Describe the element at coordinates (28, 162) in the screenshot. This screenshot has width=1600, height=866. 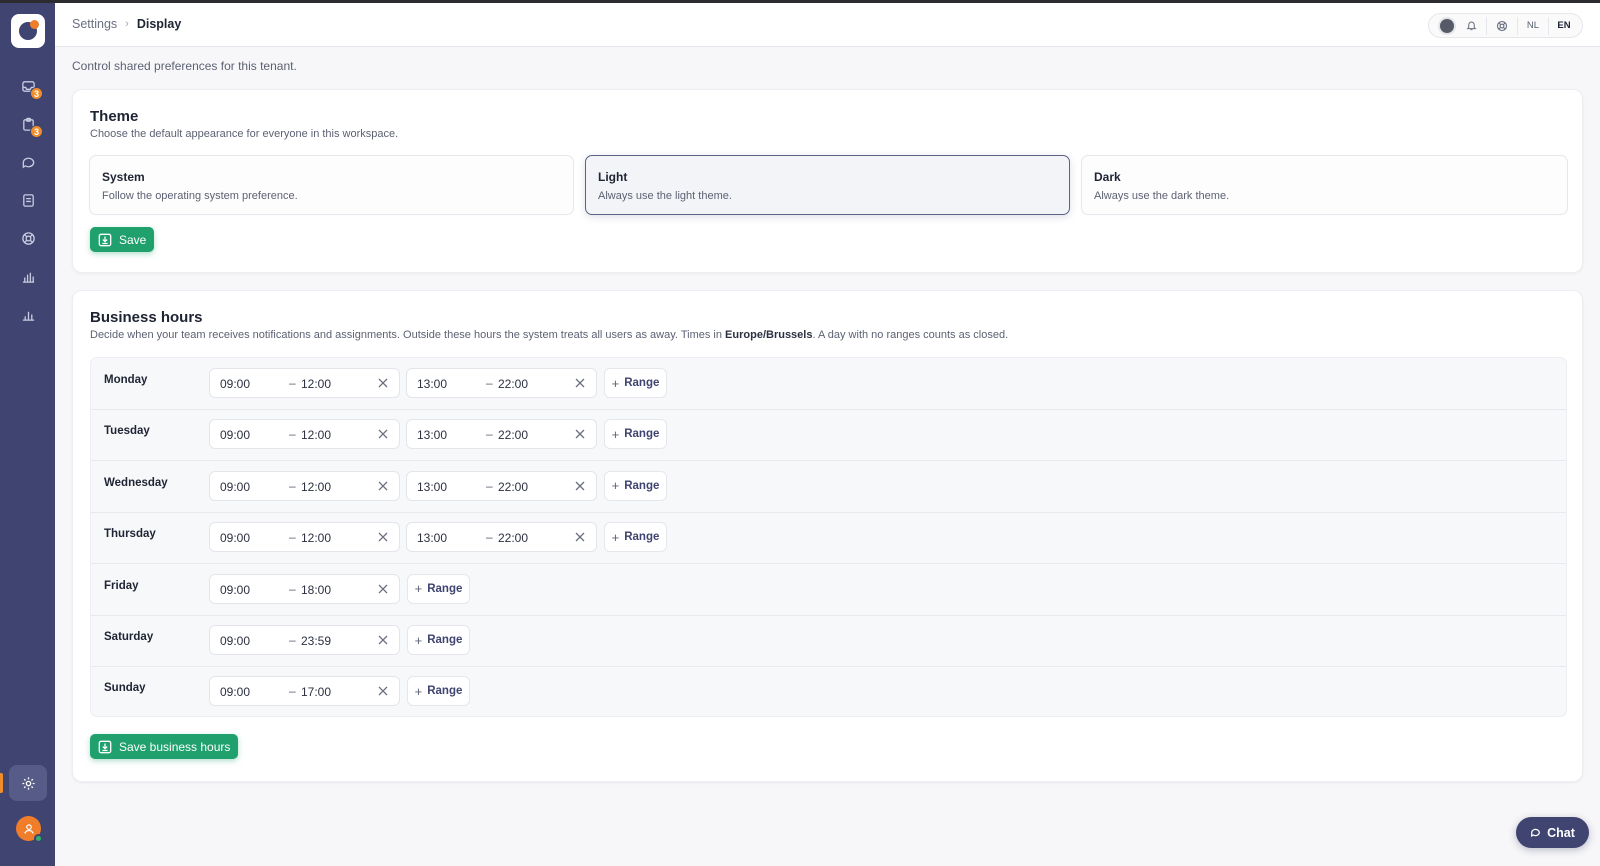
I see `sidebar-item-conversations` at that location.